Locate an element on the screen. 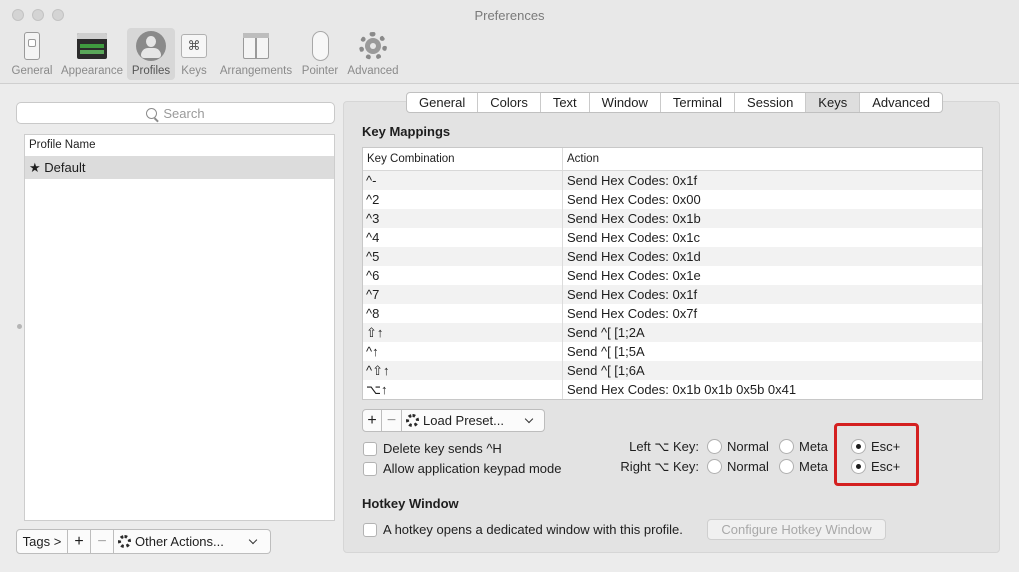  toolbar-advanced: Advanced is located at coordinates (373, 54).